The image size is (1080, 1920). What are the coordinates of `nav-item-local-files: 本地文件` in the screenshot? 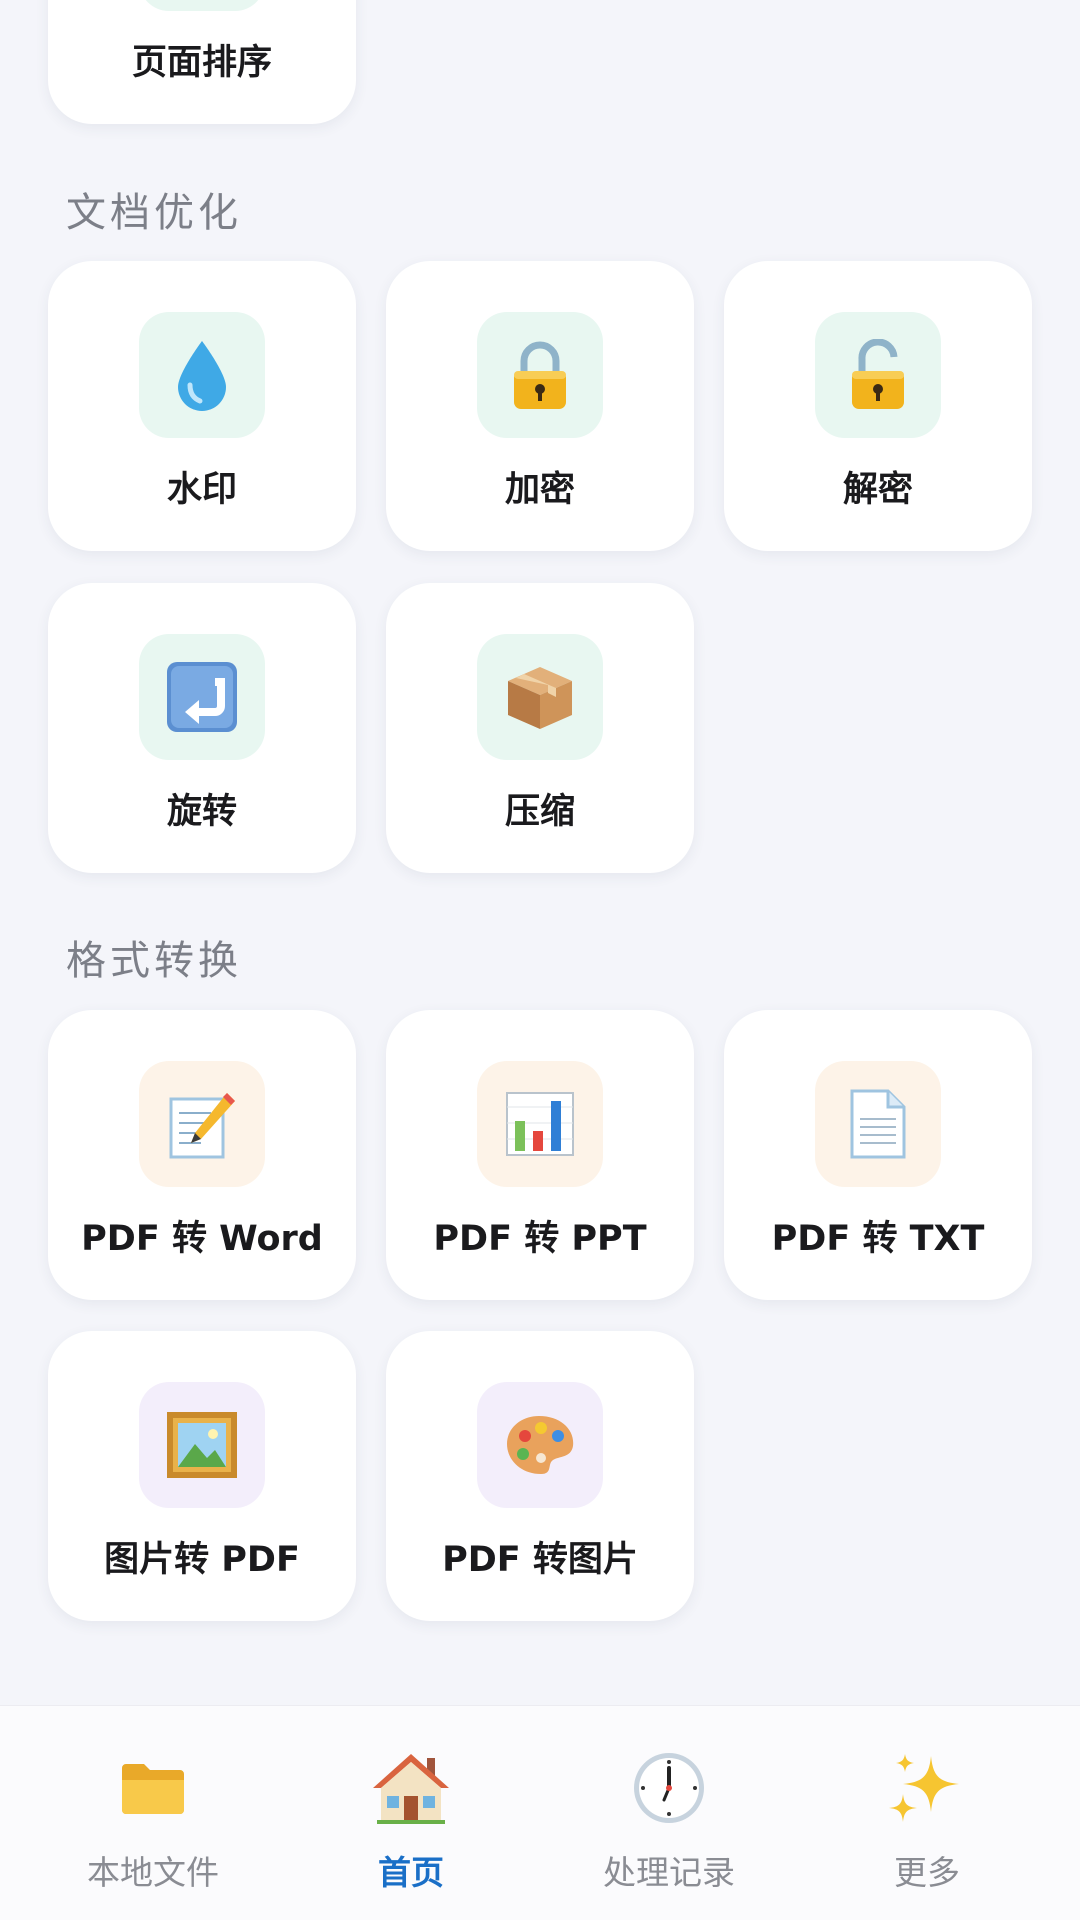 It's located at (153, 1813).